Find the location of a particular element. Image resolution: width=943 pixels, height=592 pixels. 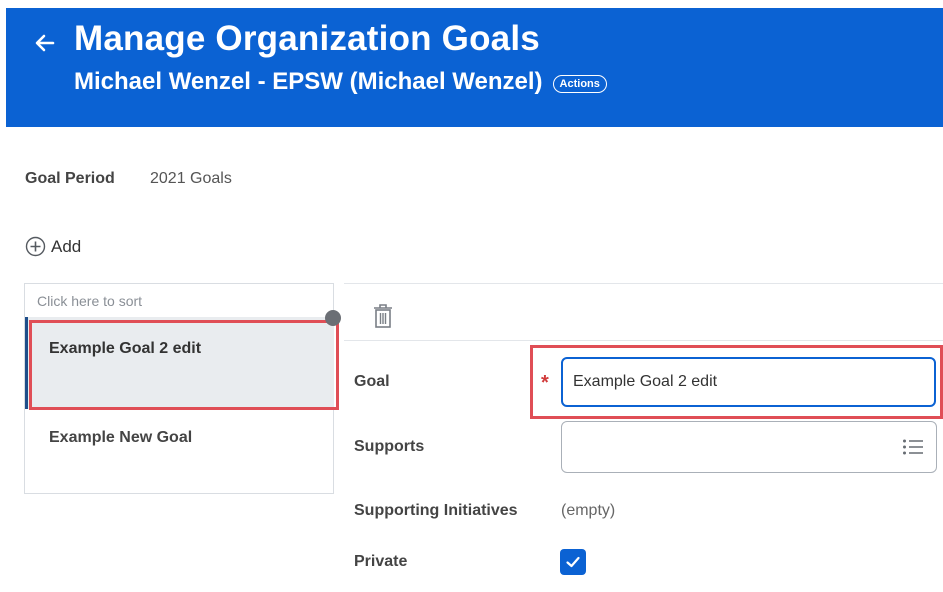

list-item: Example New Goal is located at coordinates (179, 439).